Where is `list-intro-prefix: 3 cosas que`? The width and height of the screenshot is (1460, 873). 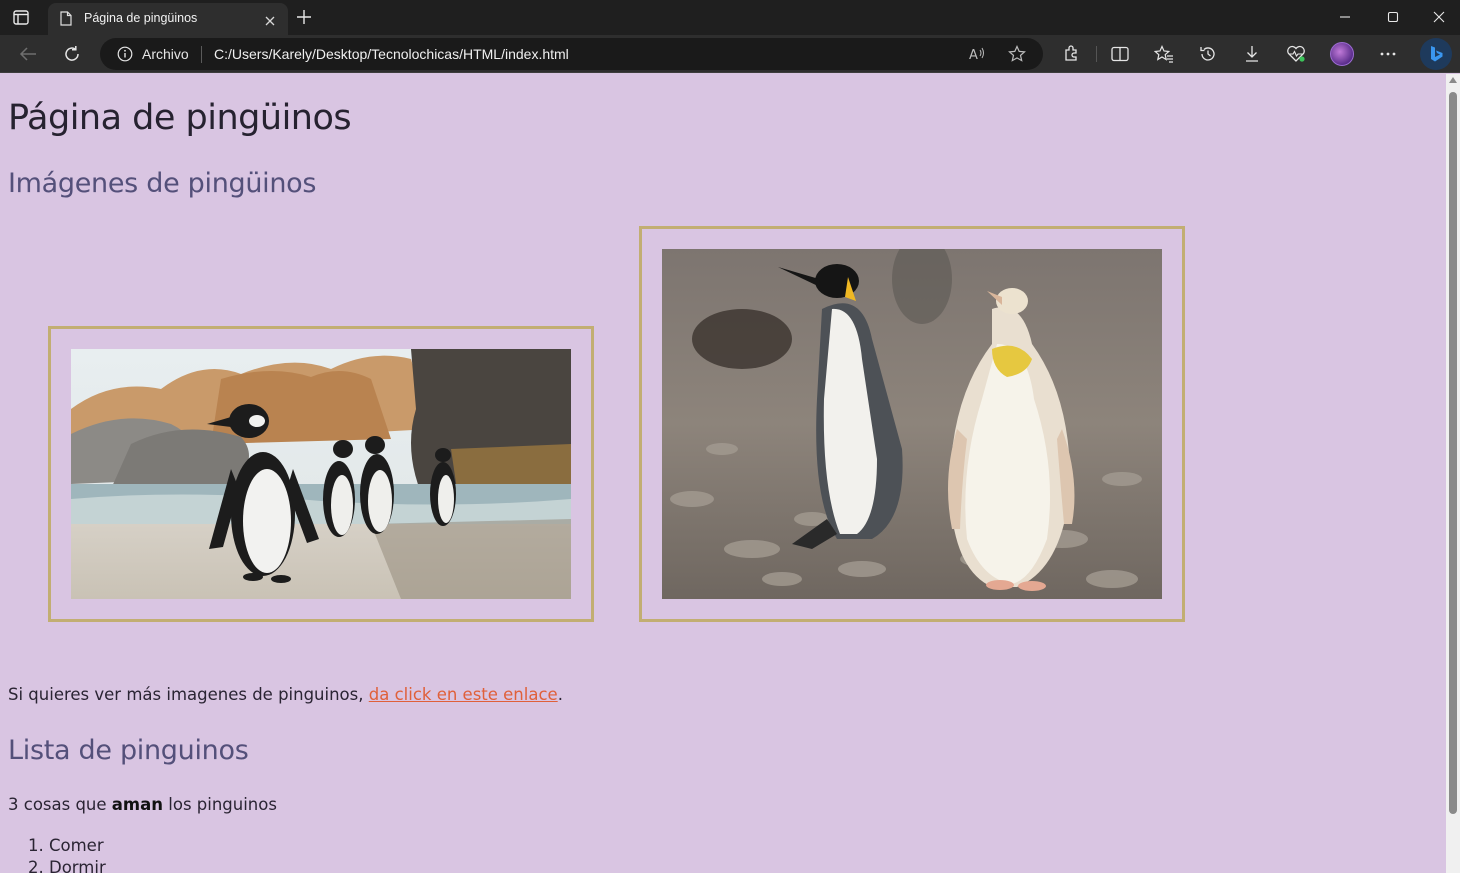
list-intro-prefix: 3 cosas que is located at coordinates (60, 804).